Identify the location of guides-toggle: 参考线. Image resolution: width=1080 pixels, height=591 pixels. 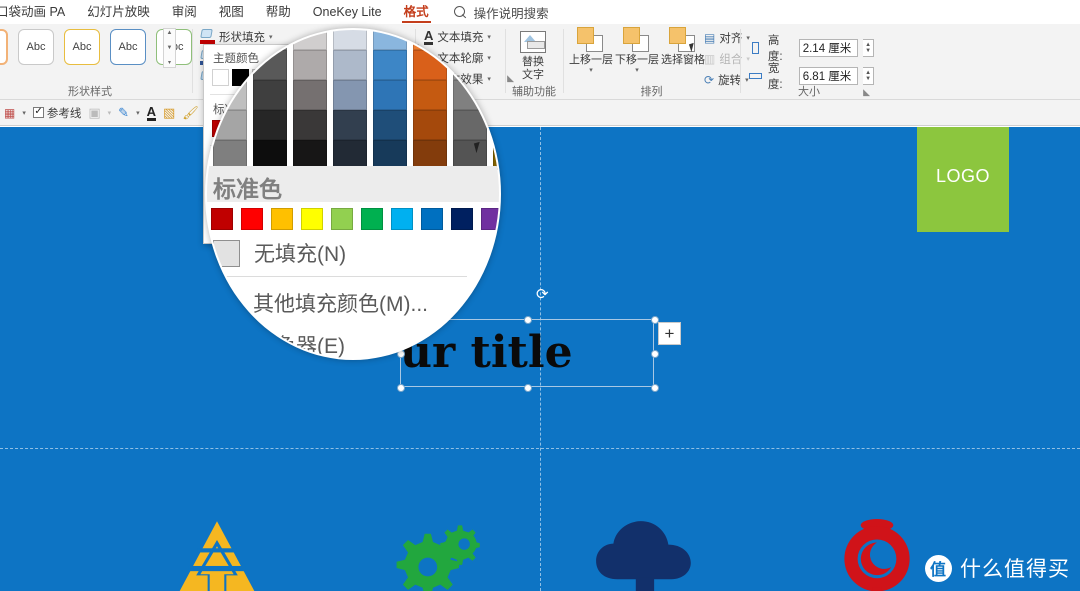
(56, 113).